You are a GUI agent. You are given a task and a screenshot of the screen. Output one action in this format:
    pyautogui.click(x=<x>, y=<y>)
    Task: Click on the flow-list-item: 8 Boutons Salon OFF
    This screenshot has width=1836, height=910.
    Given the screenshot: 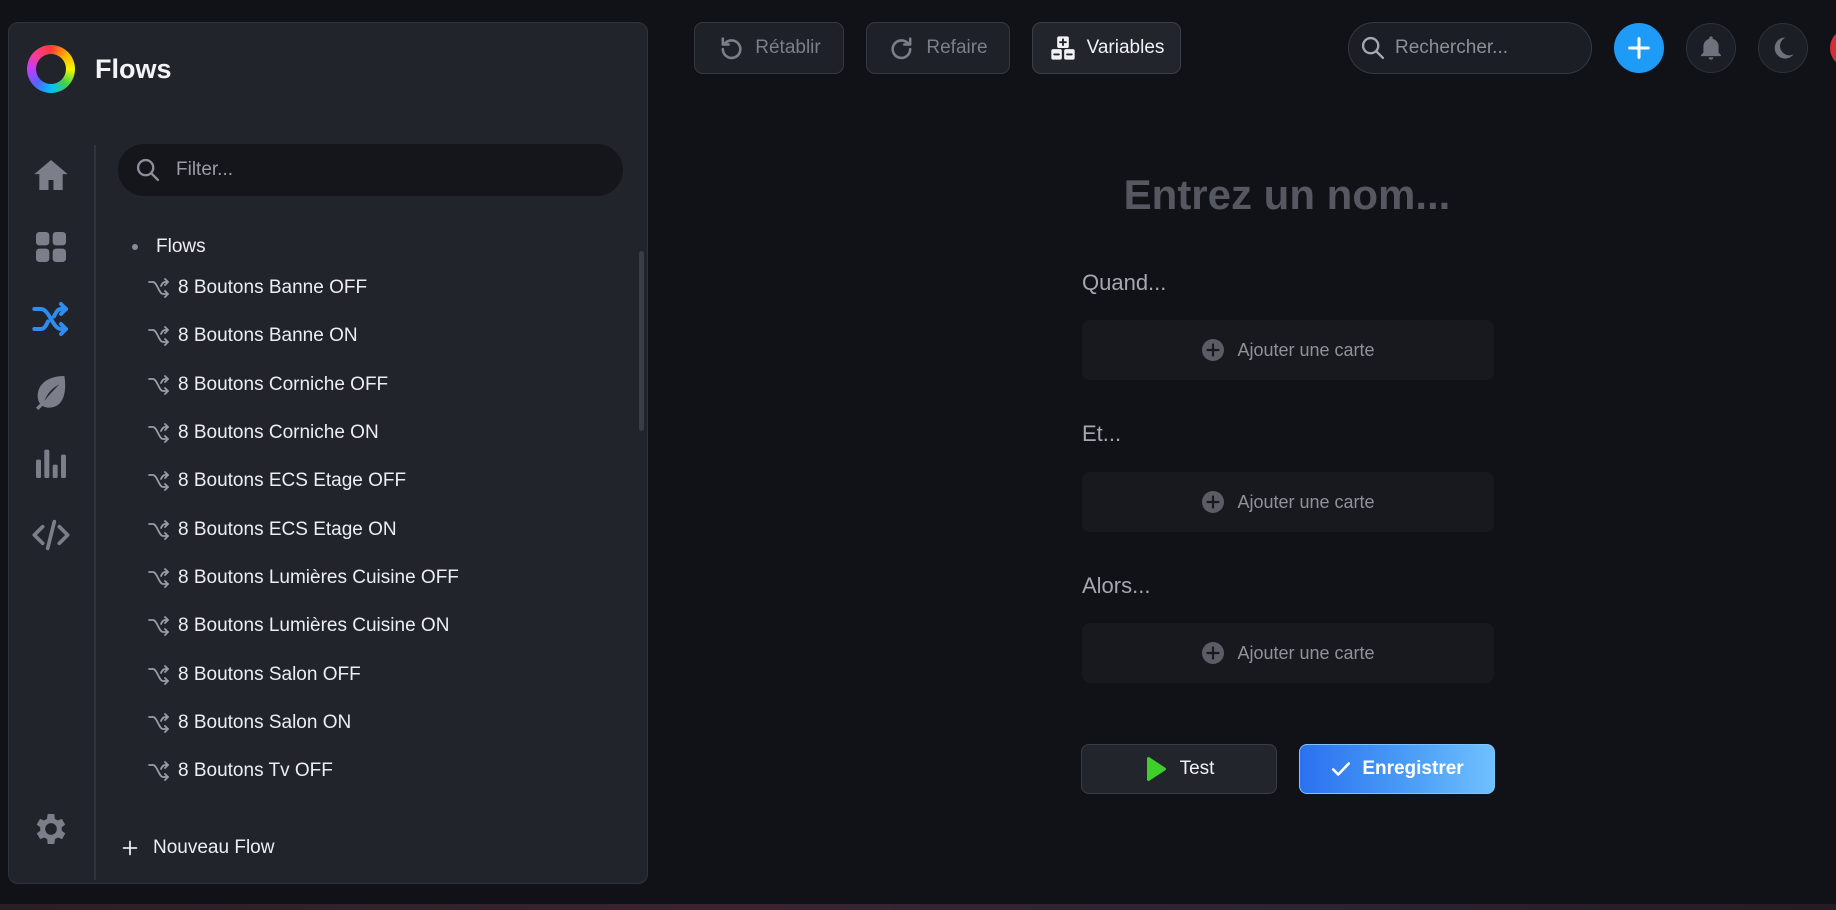 What is the action you would take?
    pyautogui.click(x=370, y=674)
    